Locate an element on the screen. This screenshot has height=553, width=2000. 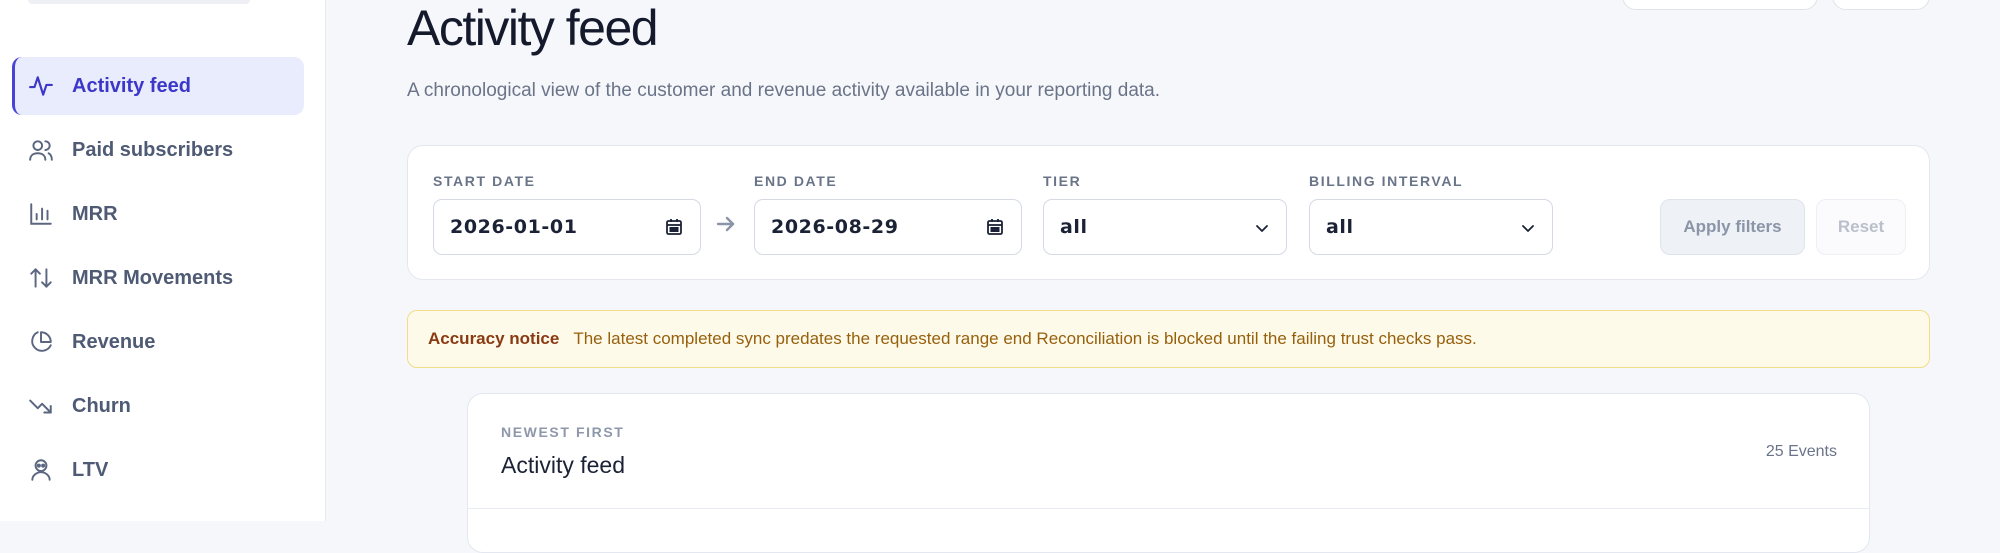
start-date-label: START DATE is located at coordinates (484, 181).